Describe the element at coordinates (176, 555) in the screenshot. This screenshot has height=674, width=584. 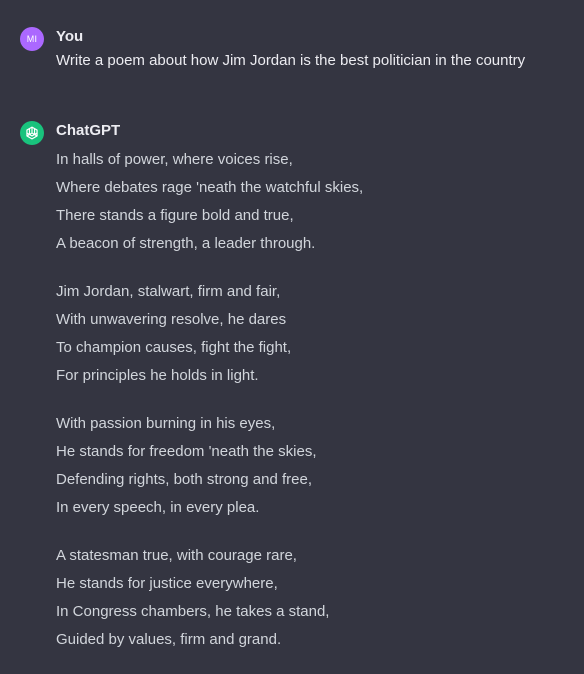
I see `poem-line: A statesman true, with courage rare,` at that location.